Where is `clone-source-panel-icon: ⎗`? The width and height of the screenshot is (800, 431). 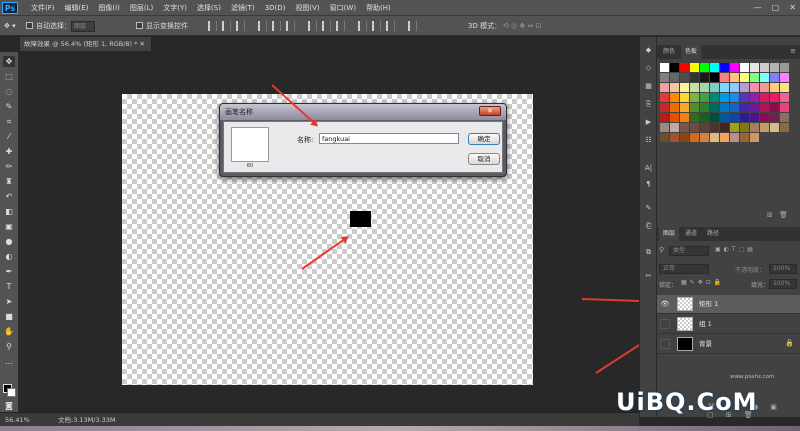 clone-source-panel-icon: ⎗ is located at coordinates (648, 226).